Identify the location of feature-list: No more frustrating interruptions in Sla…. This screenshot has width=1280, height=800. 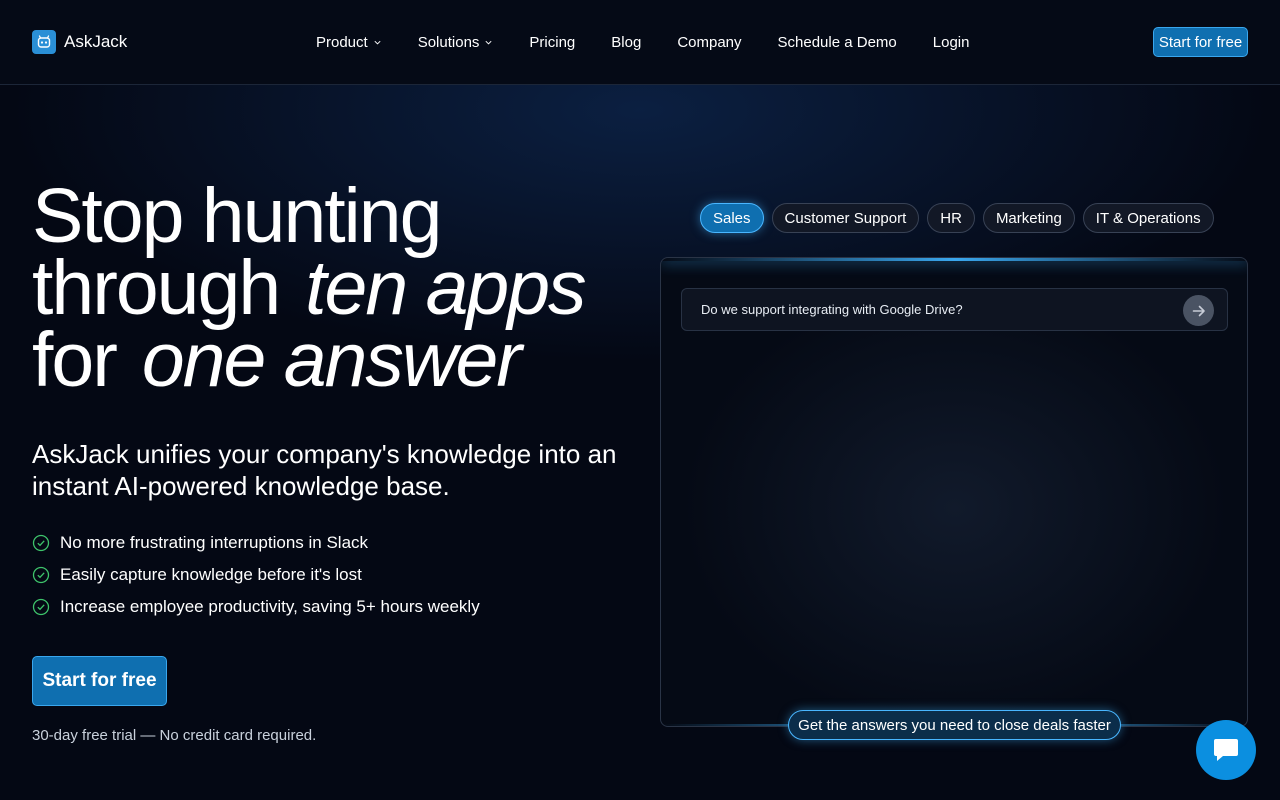
(332, 575).